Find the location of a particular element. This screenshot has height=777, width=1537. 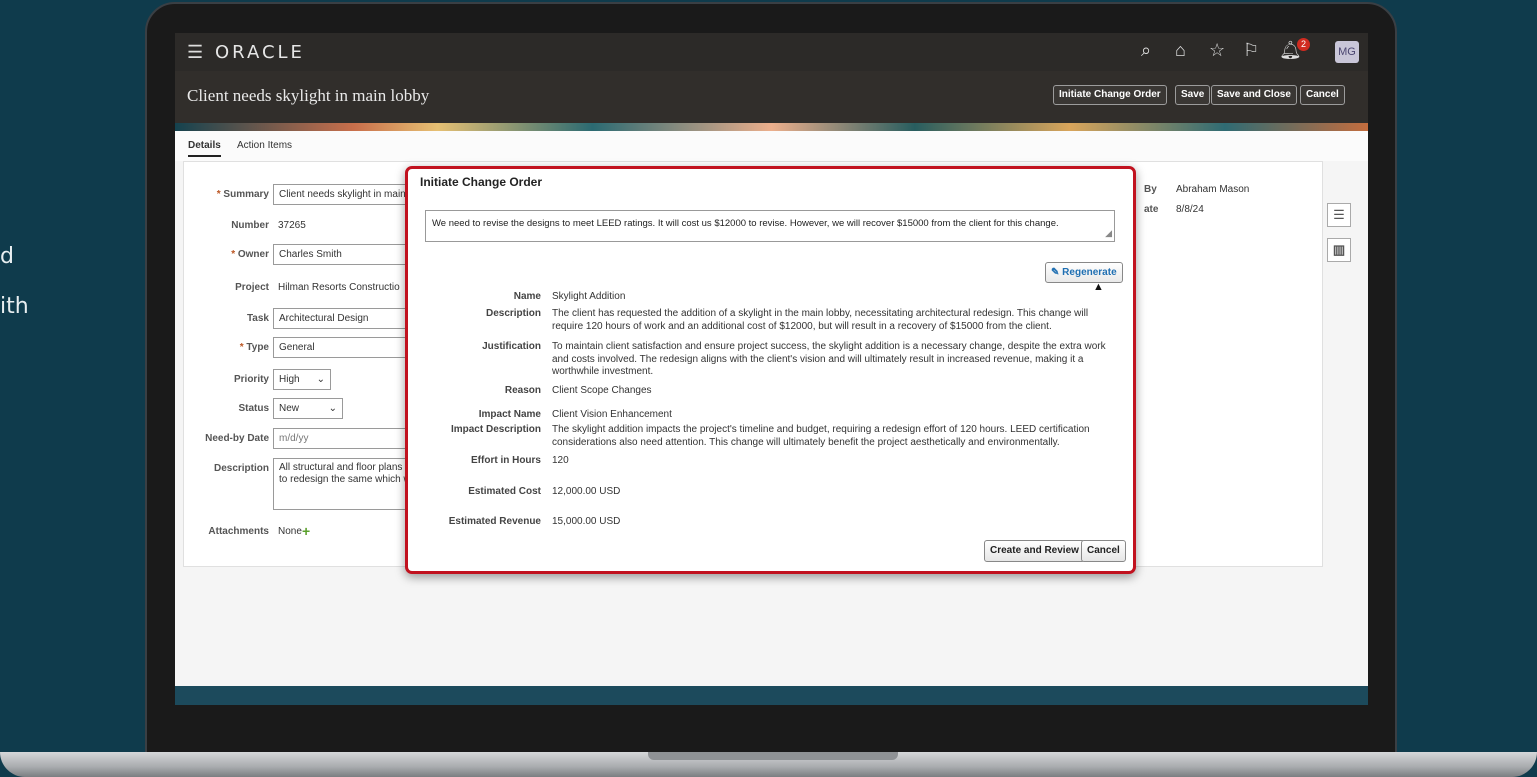

need-by-date-label: Need-by Date is located at coordinates (237, 438).